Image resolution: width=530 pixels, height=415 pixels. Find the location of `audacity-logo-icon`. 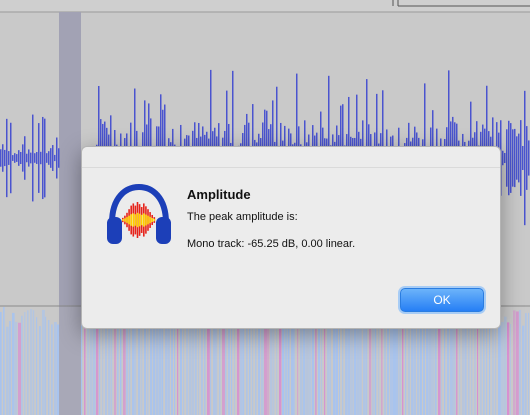

audacity-logo-icon is located at coordinates (139, 213).